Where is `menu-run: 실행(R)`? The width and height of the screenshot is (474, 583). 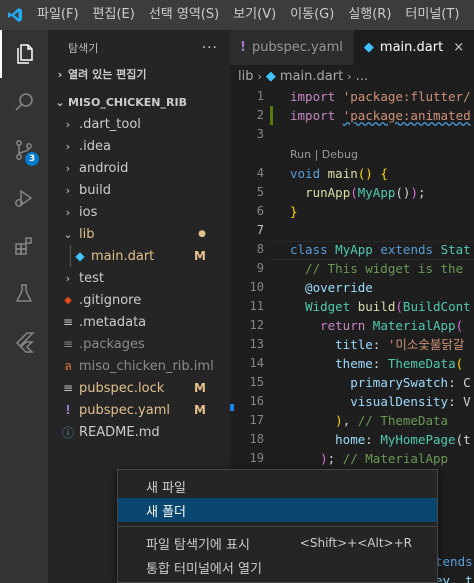
menu-run: 실행(R) is located at coordinates (369, 15).